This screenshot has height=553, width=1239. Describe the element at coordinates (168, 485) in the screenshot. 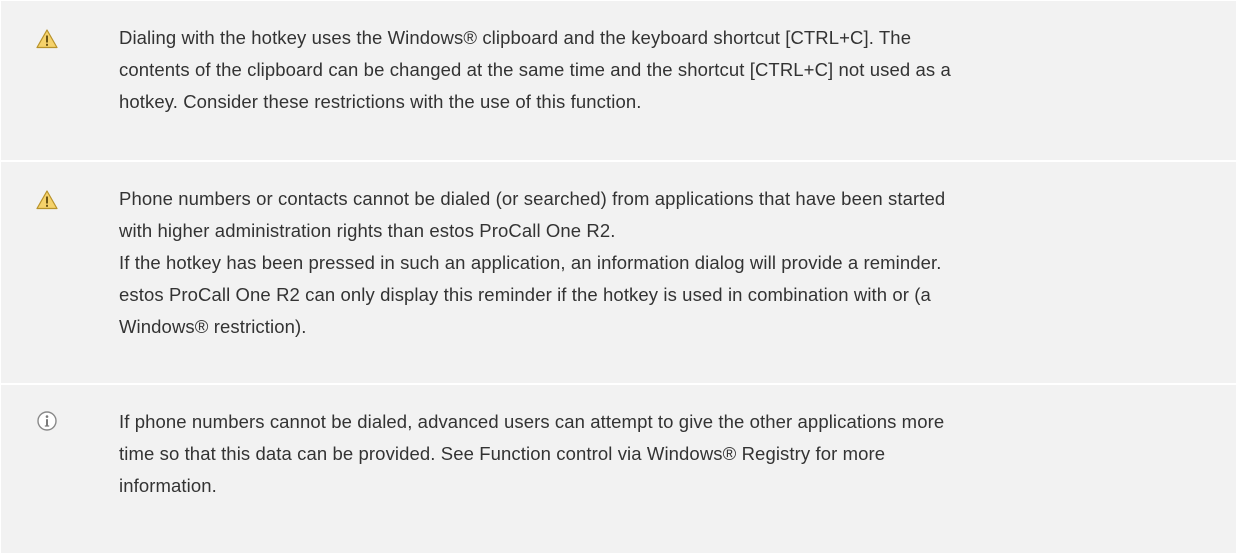

I see `note-line: information.` at that location.